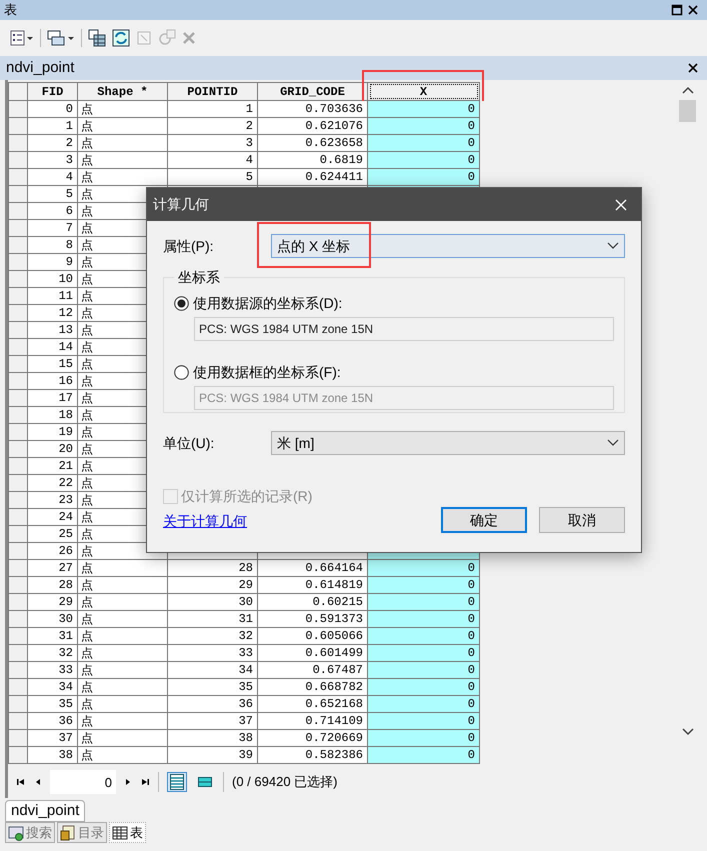 This screenshot has width=707, height=851. I want to click on column-header: Shape *, so click(123, 91).